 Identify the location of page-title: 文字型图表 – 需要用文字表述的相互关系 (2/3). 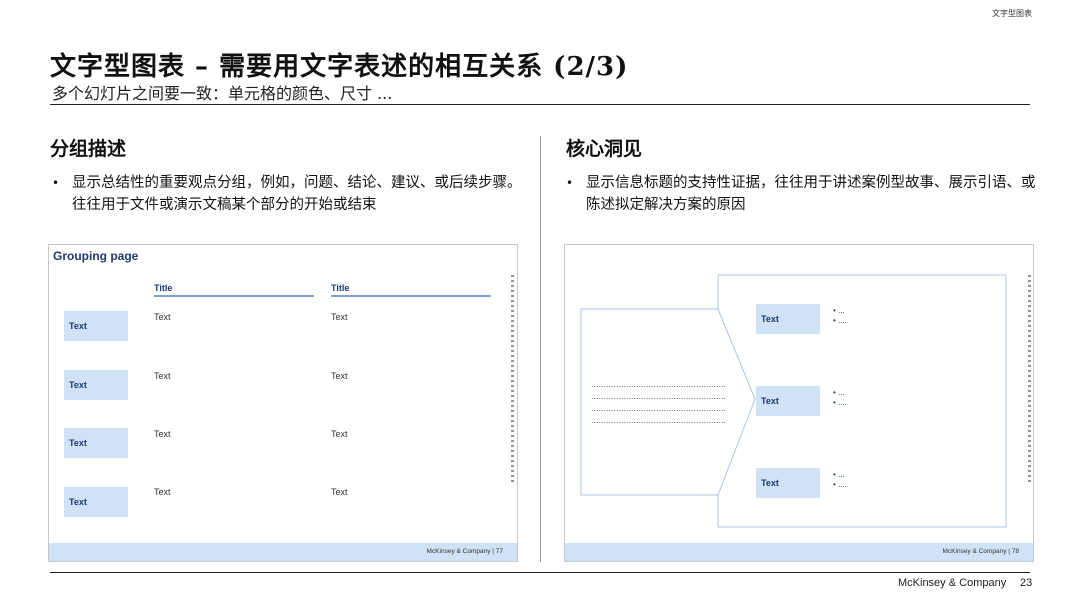
(339, 67).